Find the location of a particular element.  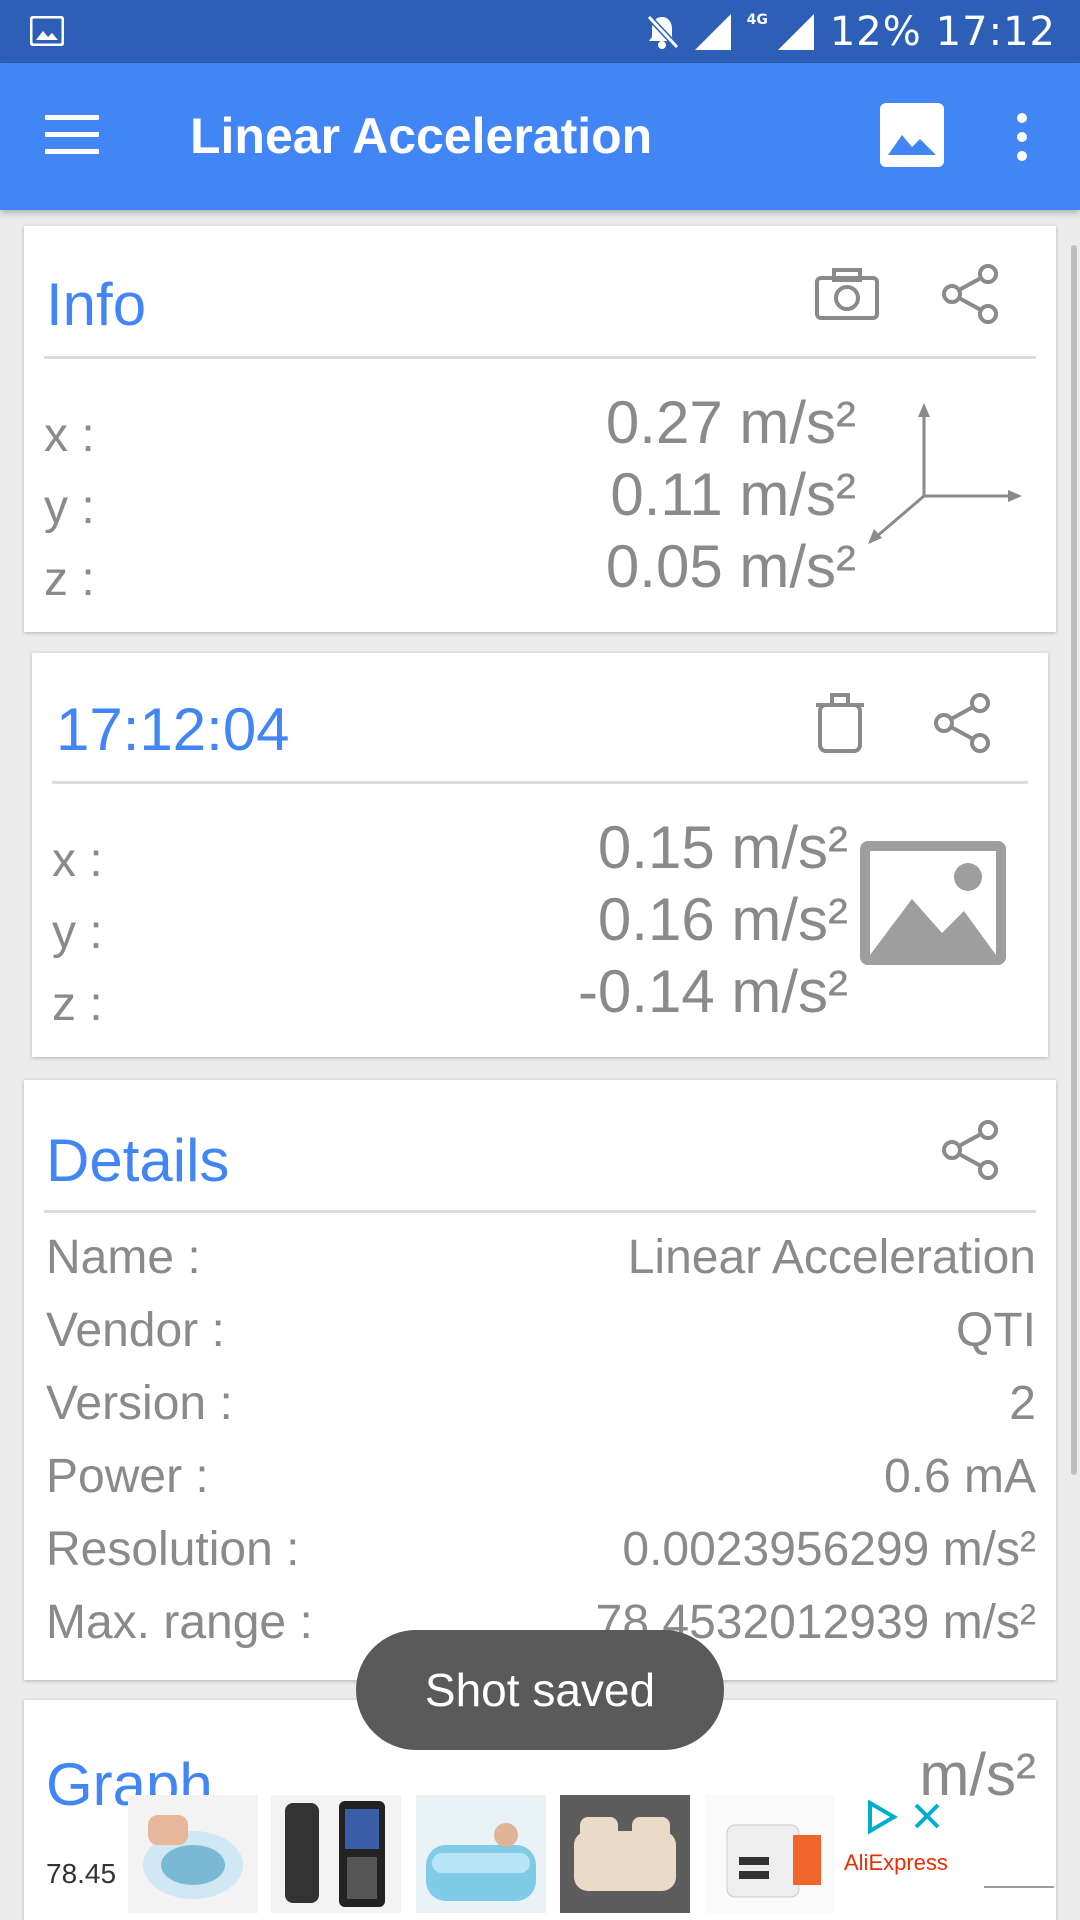

snapshot-divider is located at coordinates (540, 782).